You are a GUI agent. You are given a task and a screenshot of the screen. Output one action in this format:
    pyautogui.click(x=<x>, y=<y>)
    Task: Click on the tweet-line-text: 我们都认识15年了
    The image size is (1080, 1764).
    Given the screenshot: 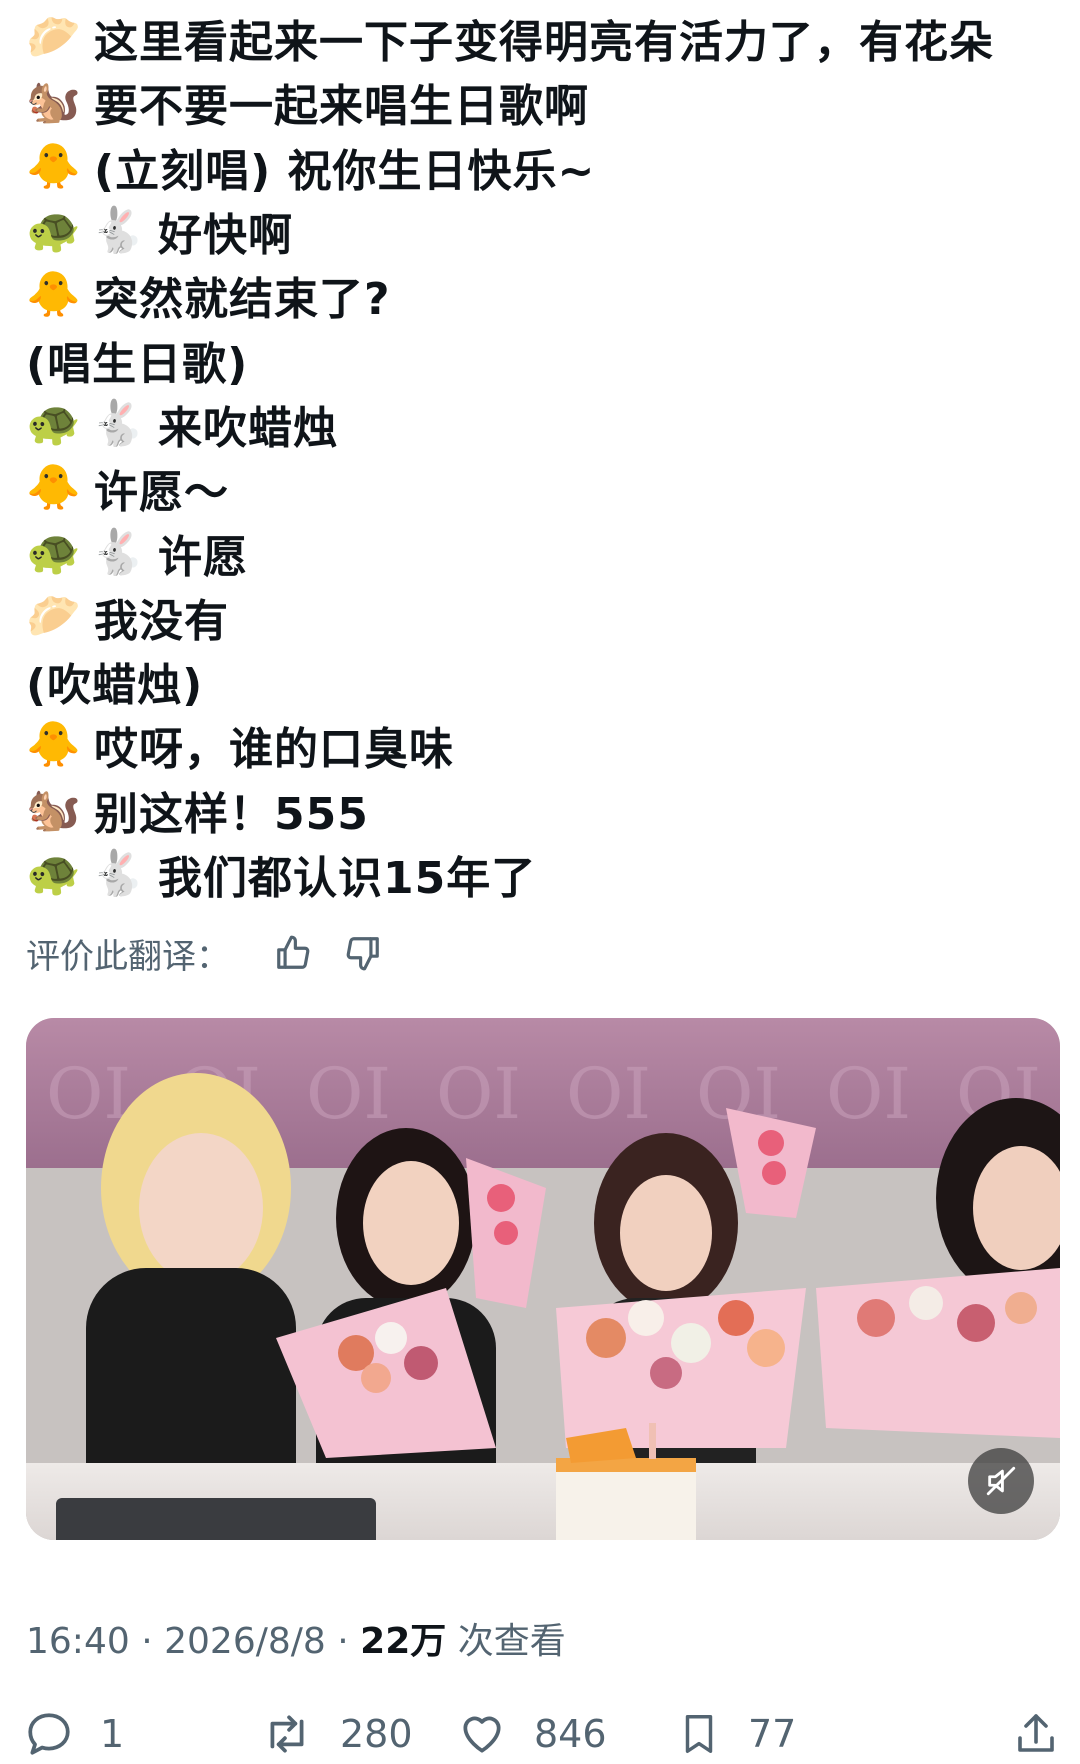 What is the action you would take?
    pyautogui.click(x=347, y=878)
    